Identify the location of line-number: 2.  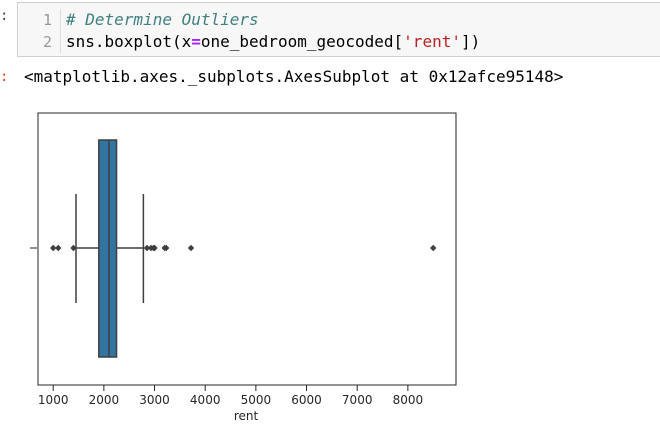
(47, 42).